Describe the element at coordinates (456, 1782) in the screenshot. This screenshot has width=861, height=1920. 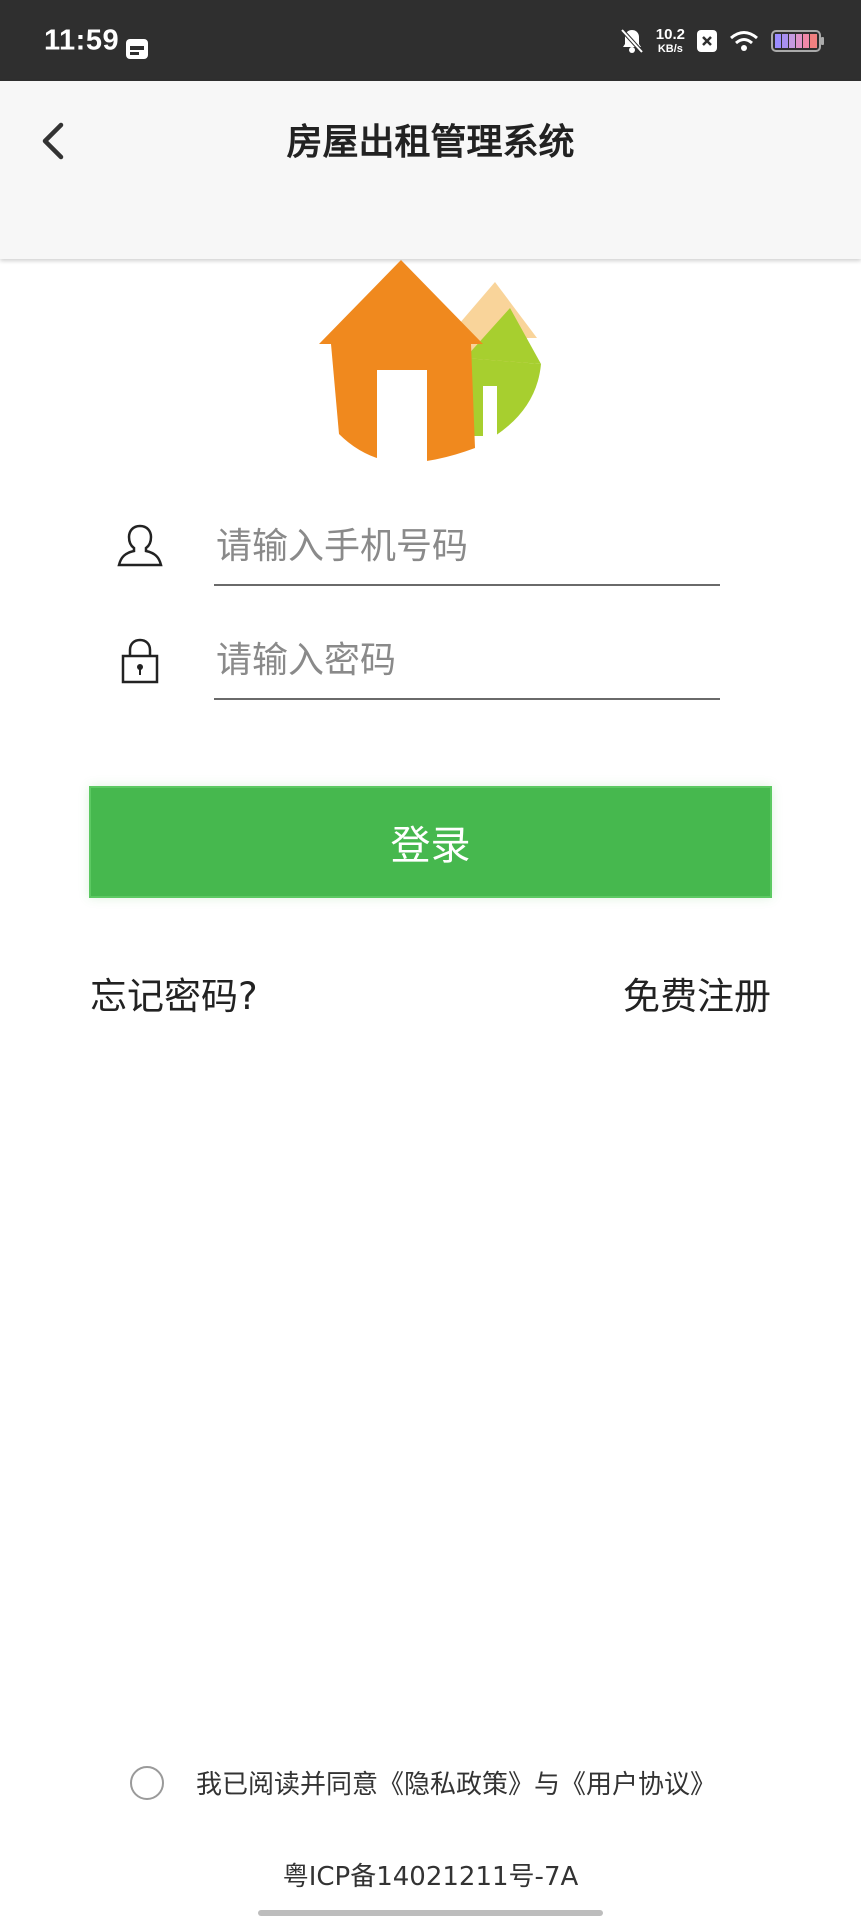
I see `agreement-text: 我已阅读并同意《隐私政策》与《用户协议》` at that location.